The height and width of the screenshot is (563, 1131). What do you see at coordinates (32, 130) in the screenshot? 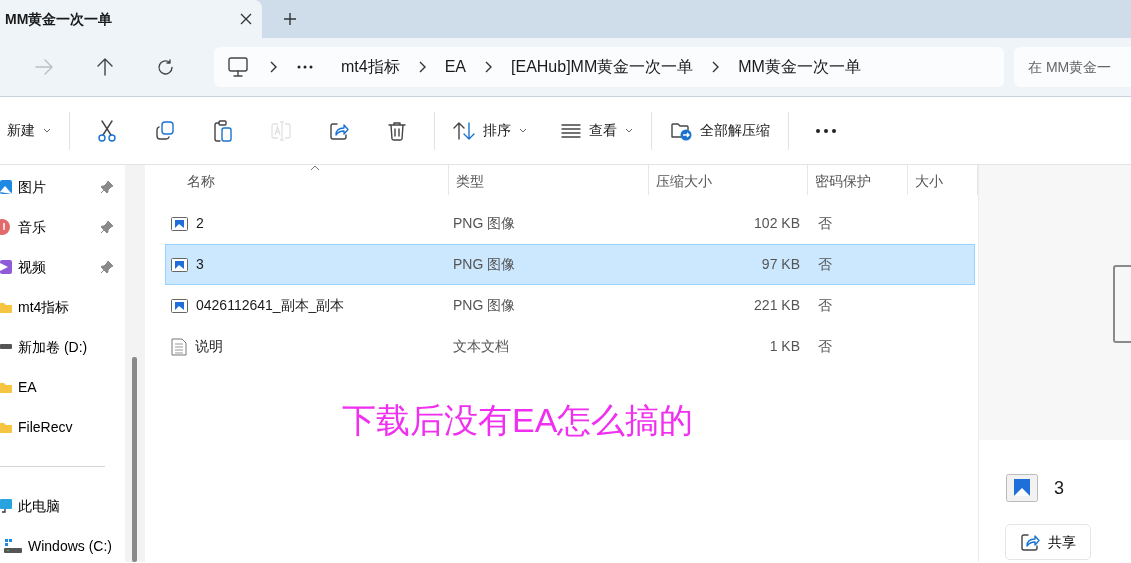
I see `menu-button: 新建` at bounding box center [32, 130].